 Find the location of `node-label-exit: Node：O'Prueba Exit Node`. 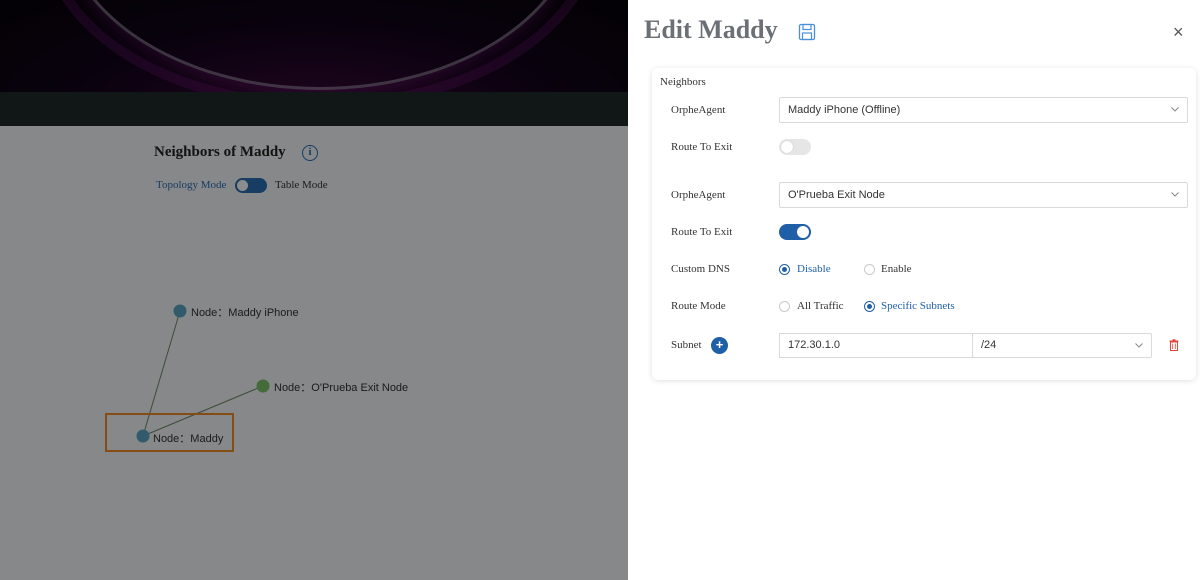

node-label-exit: Node：O'Prueba Exit Node is located at coordinates (341, 388).